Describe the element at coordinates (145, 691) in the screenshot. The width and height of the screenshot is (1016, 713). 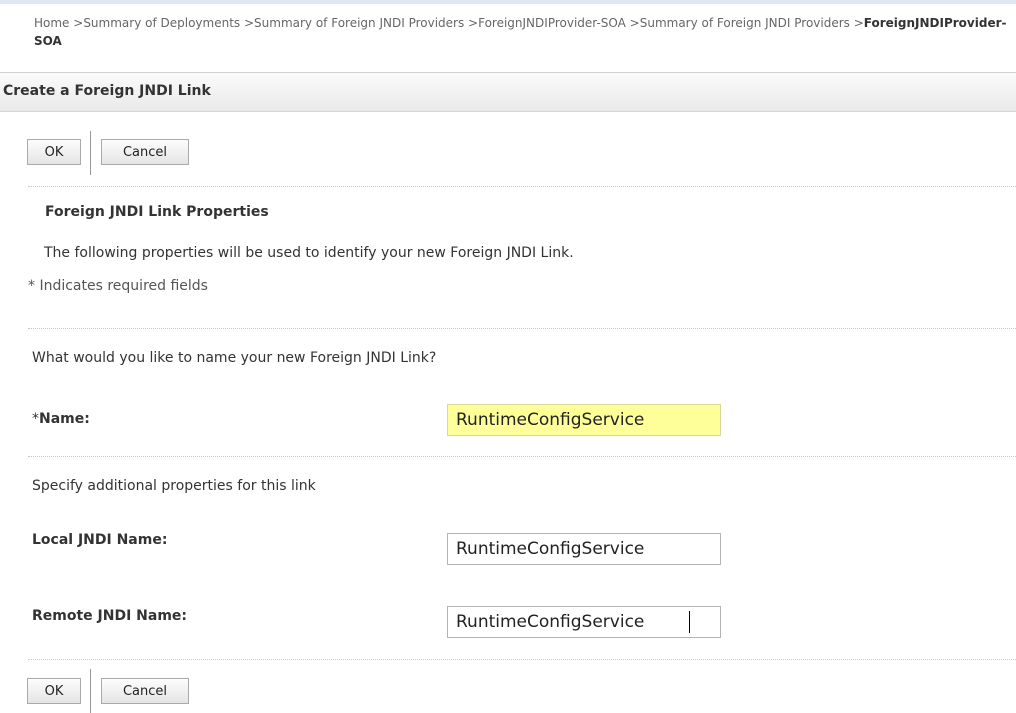
I see `cancel-button-bottom: Cancel` at that location.